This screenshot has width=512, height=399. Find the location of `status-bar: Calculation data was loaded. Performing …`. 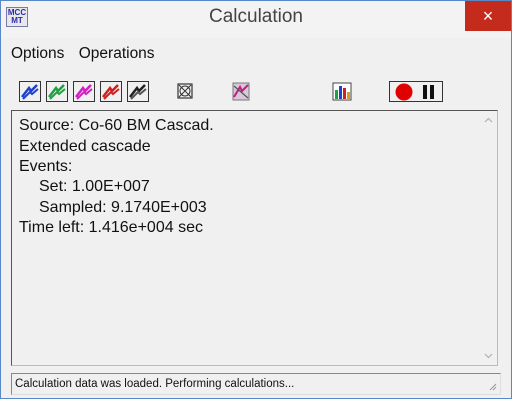

status-bar: Calculation data was loaded. Performing … is located at coordinates (256, 384).